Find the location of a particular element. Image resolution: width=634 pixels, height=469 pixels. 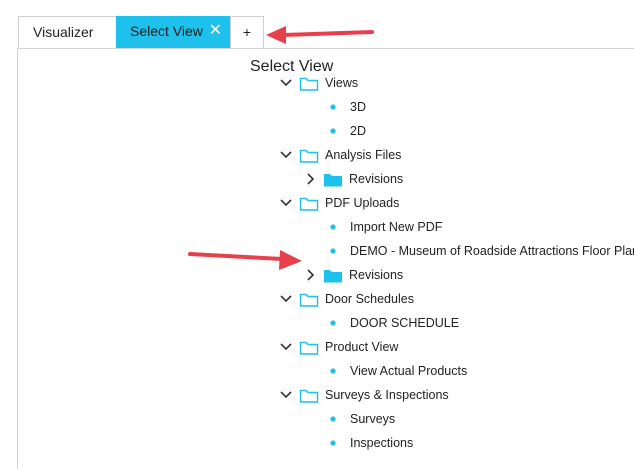

tree-item-label: 3D is located at coordinates (358, 107).